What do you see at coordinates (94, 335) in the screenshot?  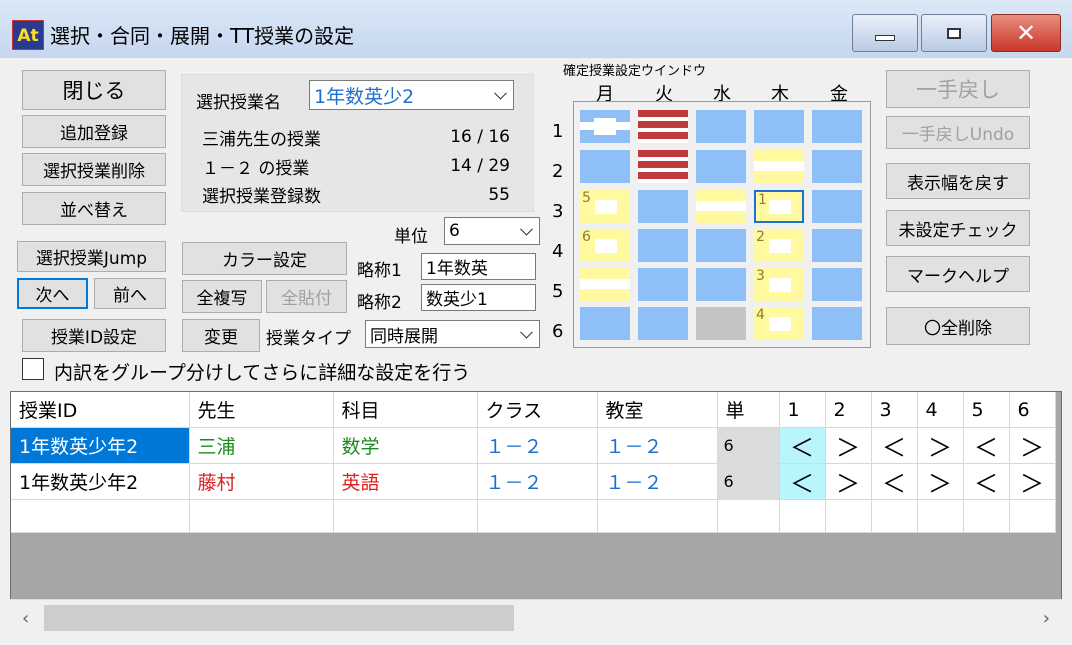 I see `class-id-setting-button: 授業ID設定` at bounding box center [94, 335].